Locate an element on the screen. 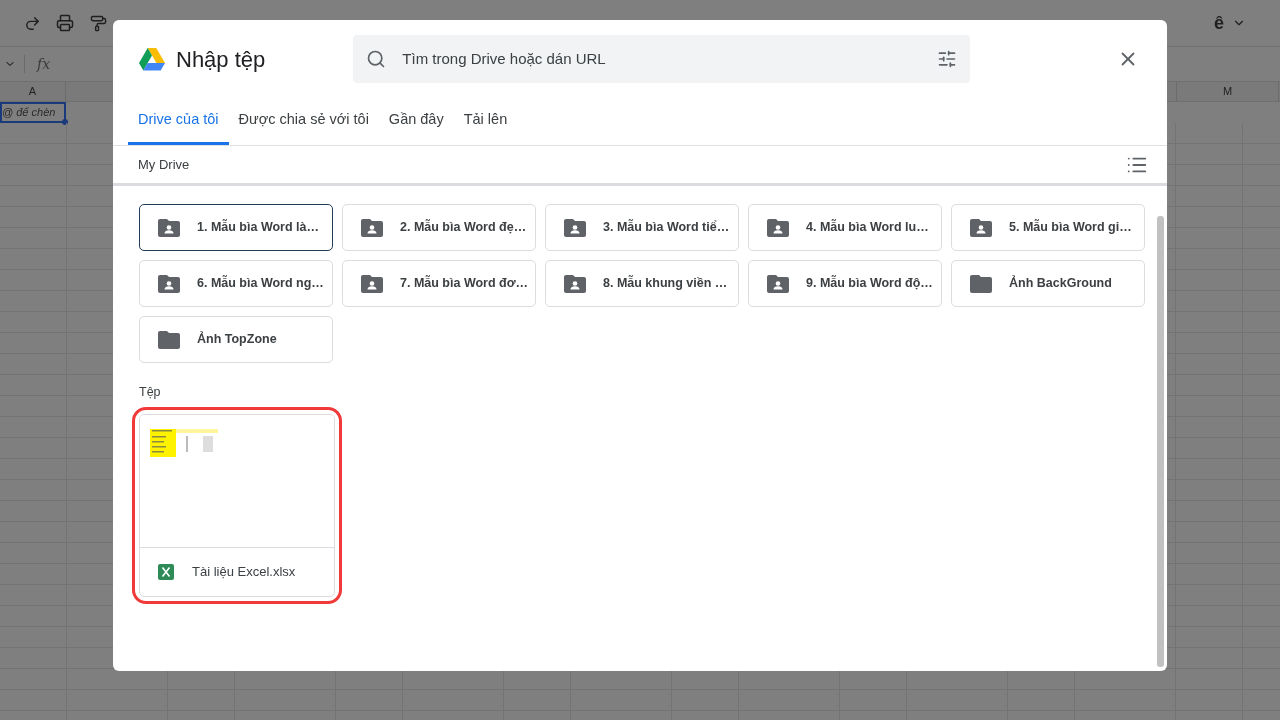 Image resolution: width=1280 pixels, height=720 pixels. spreadsheet-file-icon is located at coordinates (166, 571).